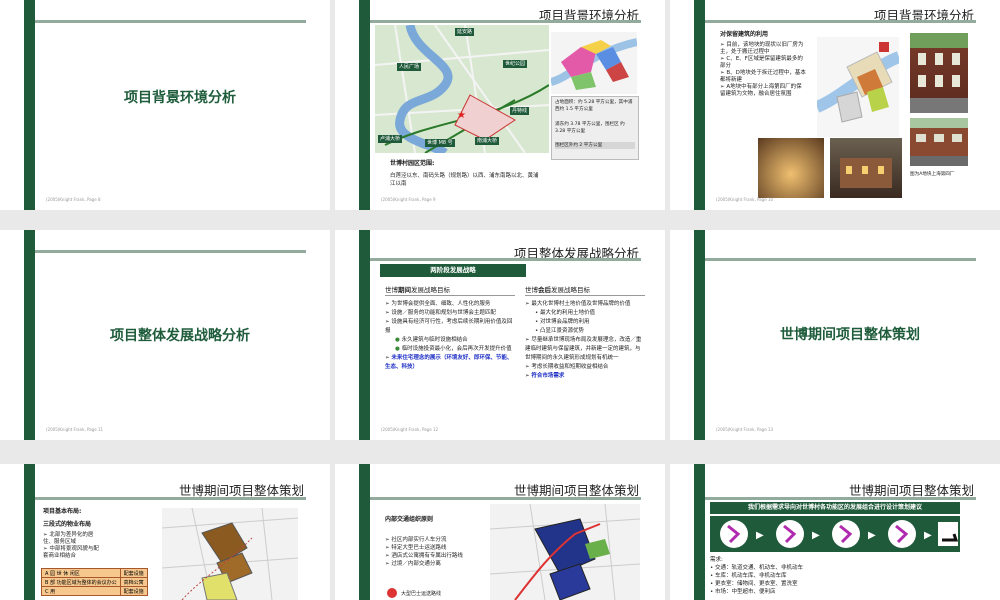  I want to click on slide-6: 世博期间项目整体策划 (2005)Knight Frank, Page 13, so click(835, 335).